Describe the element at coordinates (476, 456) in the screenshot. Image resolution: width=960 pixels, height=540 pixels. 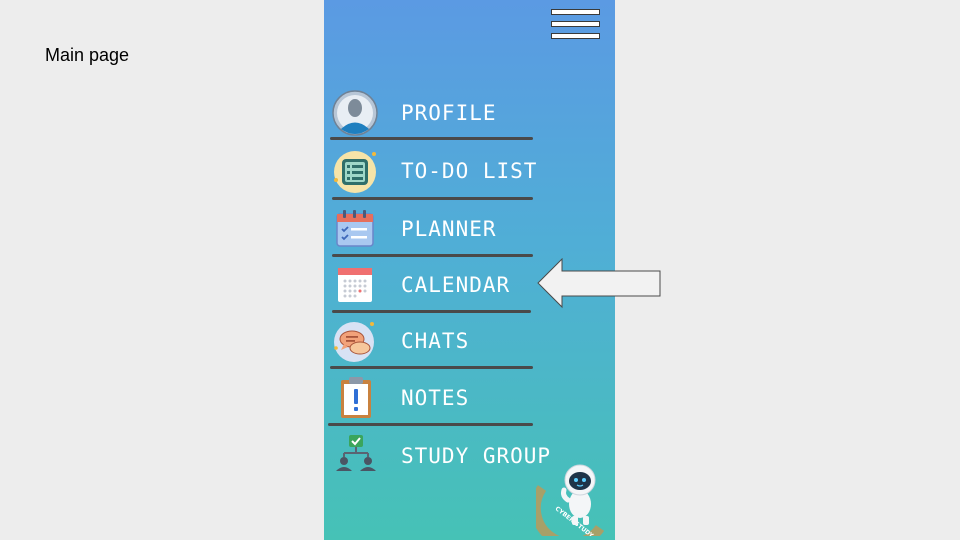
I see `menu-label-study-group: STUDY GROUP` at that location.